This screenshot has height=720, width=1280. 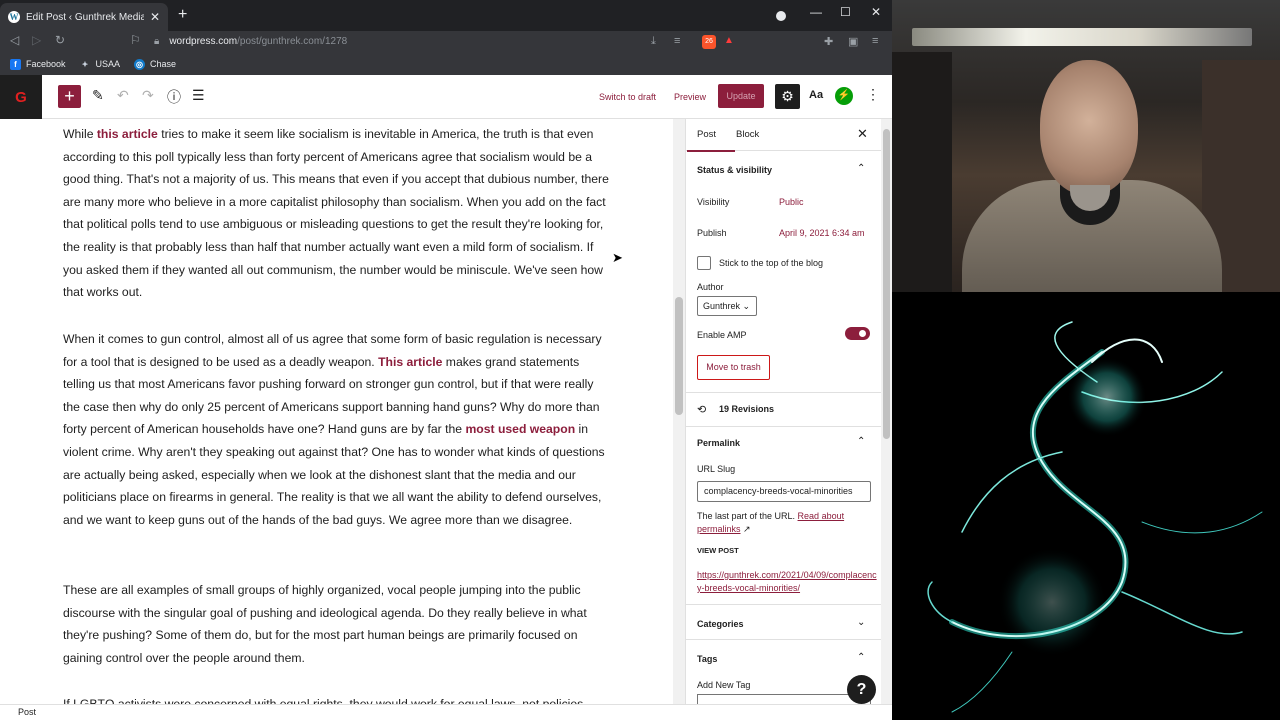 What do you see at coordinates (787, 96) in the screenshot?
I see `settings-gear-icon: ⚙` at bounding box center [787, 96].